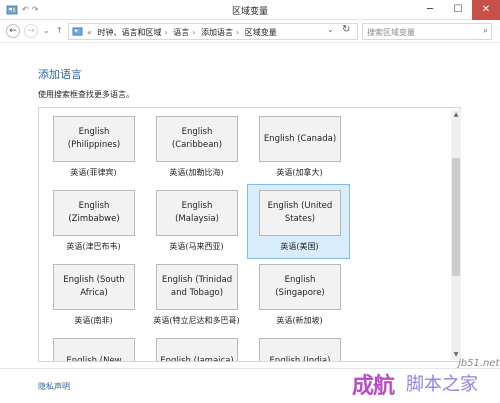 The width and height of the screenshot is (500, 403). I want to click on language-name: English (Jamaica), so click(197, 349).